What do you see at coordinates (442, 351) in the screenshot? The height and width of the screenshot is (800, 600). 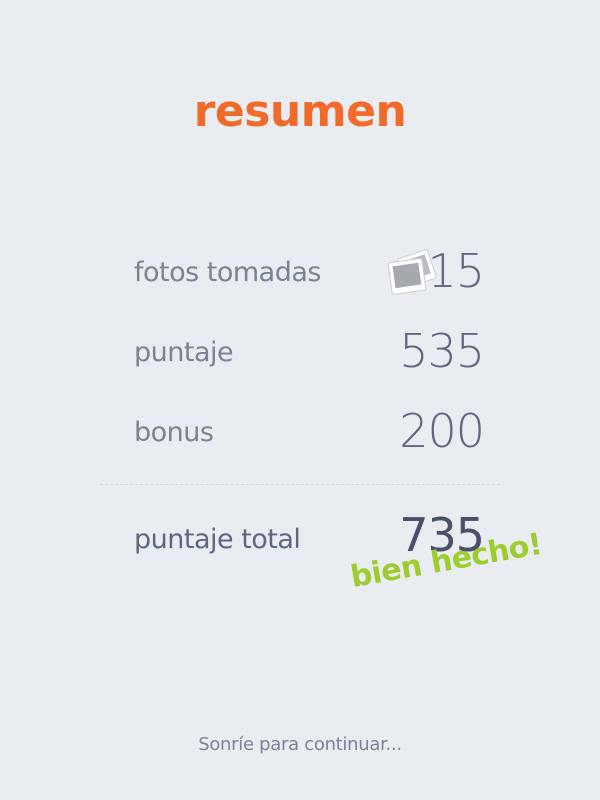 I see `score-value: 535` at bounding box center [442, 351].